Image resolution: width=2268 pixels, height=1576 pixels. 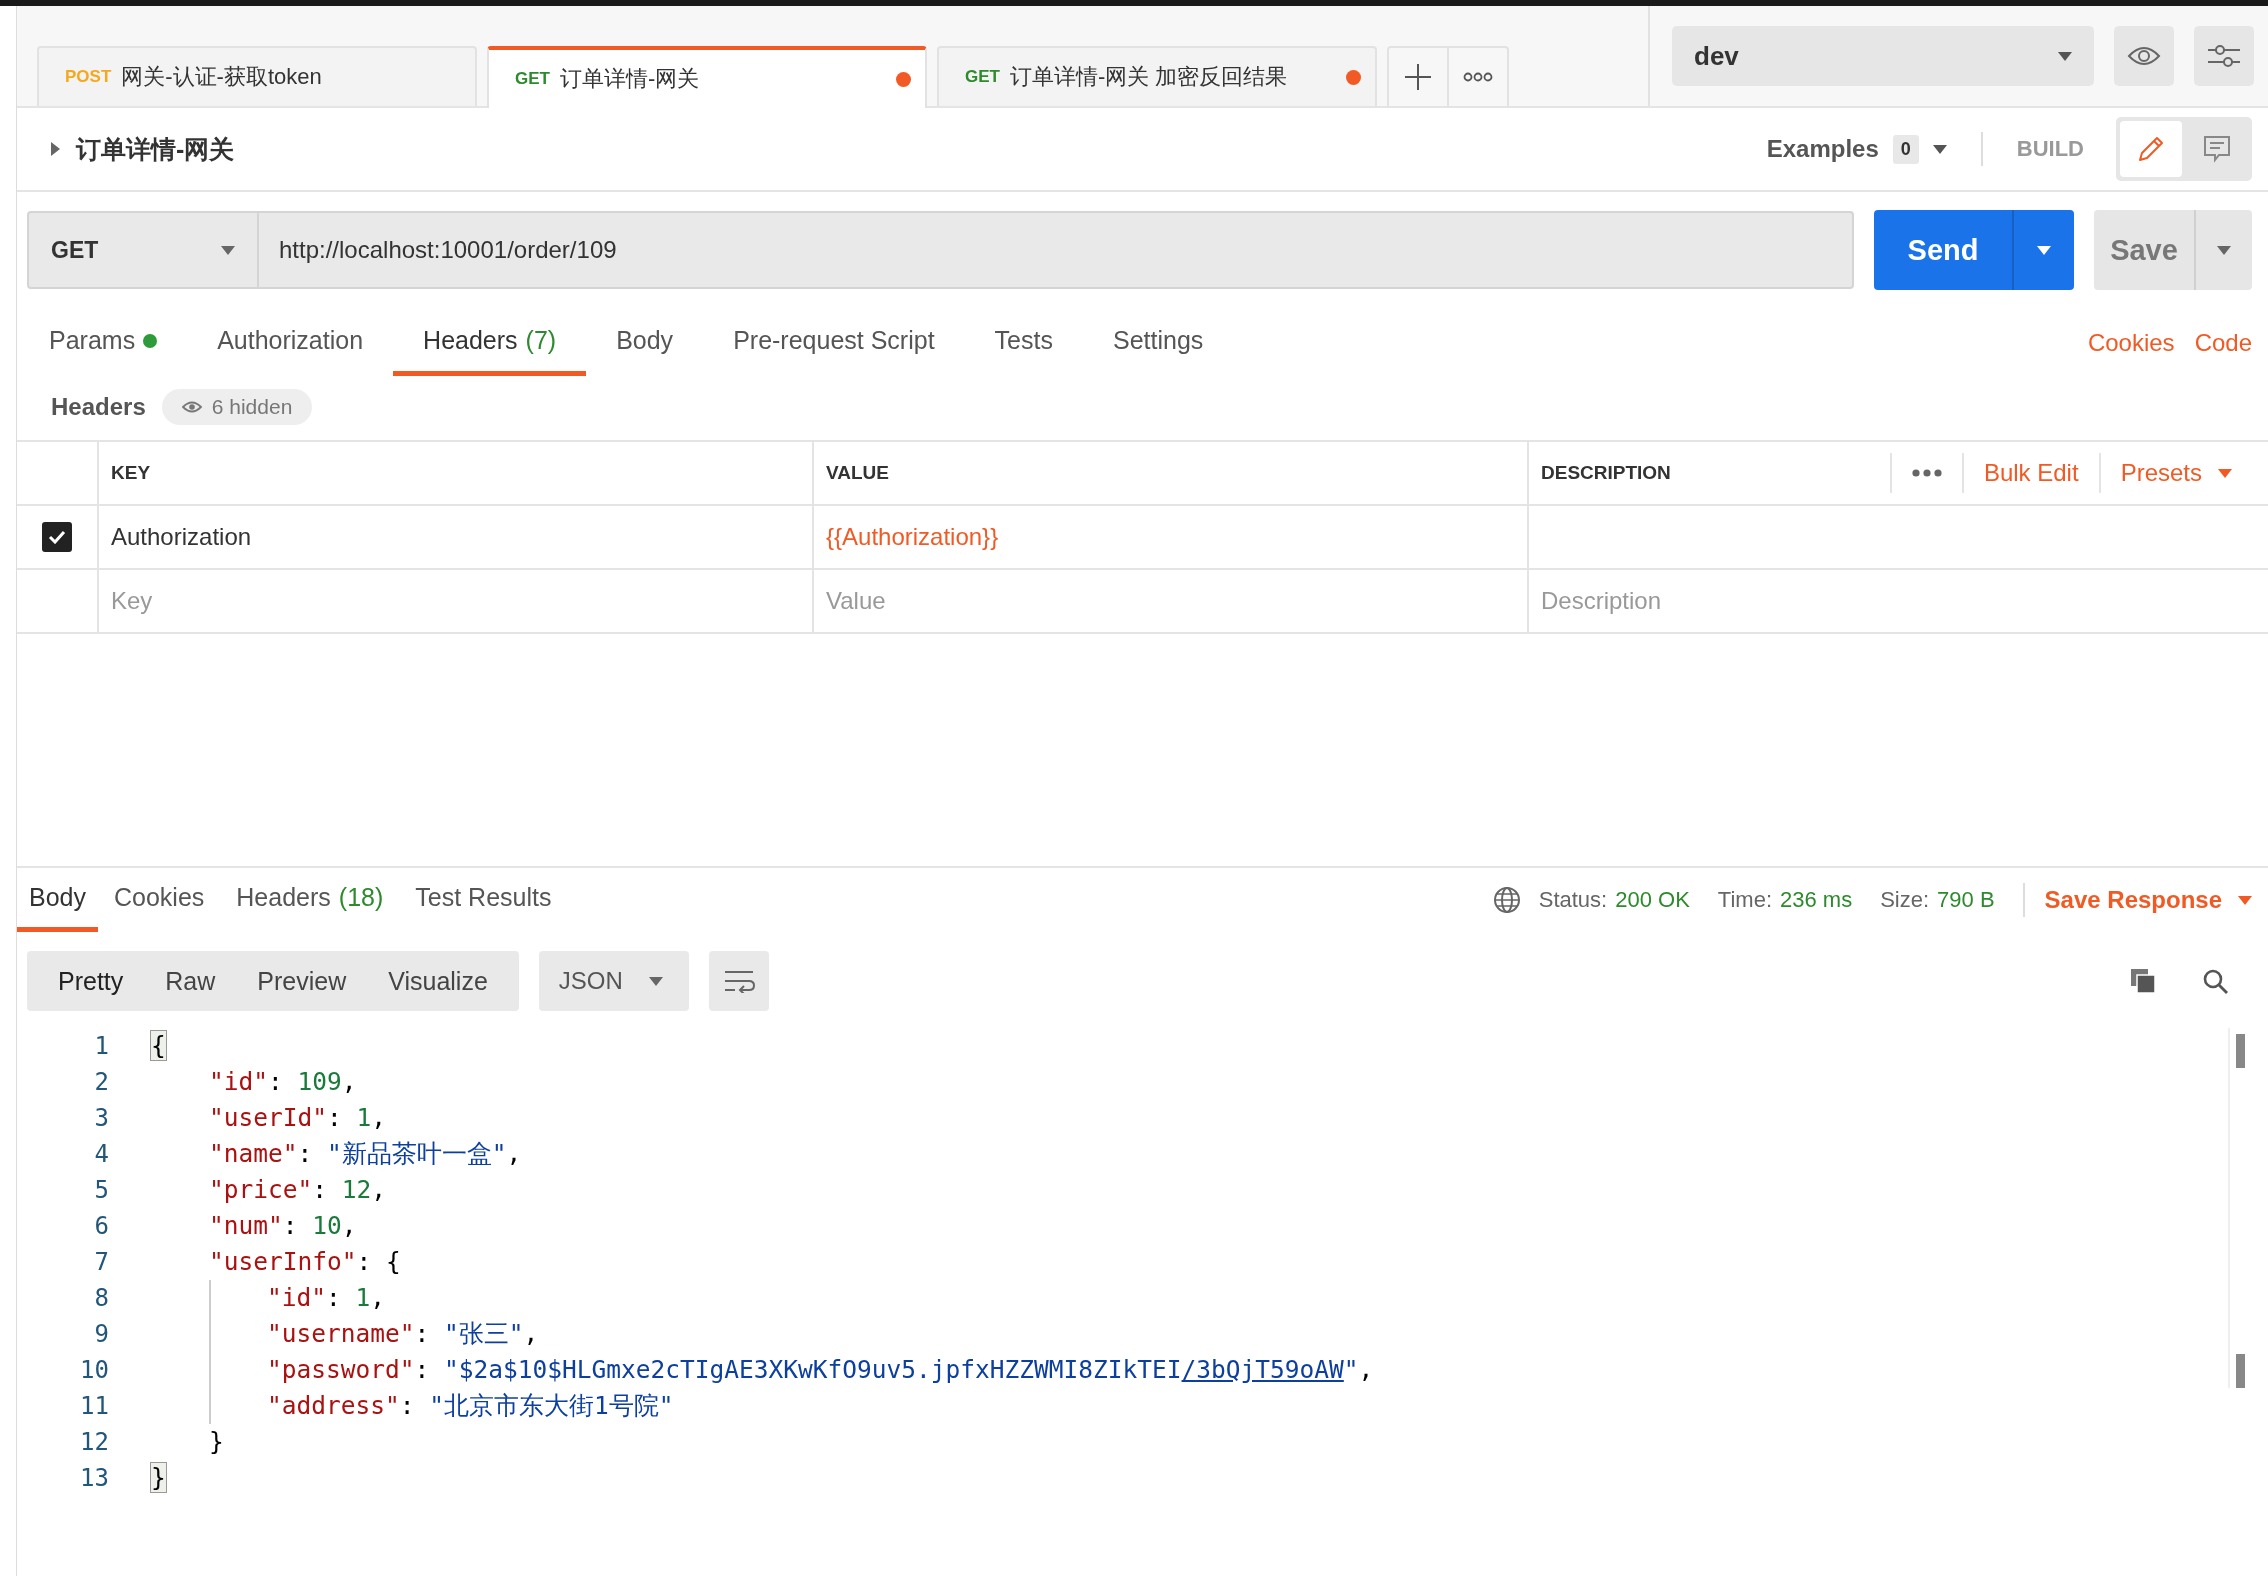 What do you see at coordinates (310, 900) in the screenshot?
I see `response-tab: Headers (18)` at bounding box center [310, 900].